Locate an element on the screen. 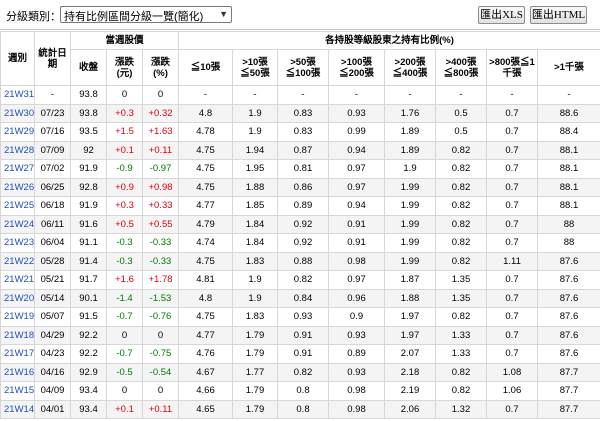 This screenshot has width=600, height=421. ratio-cell: 88 is located at coordinates (568, 224).